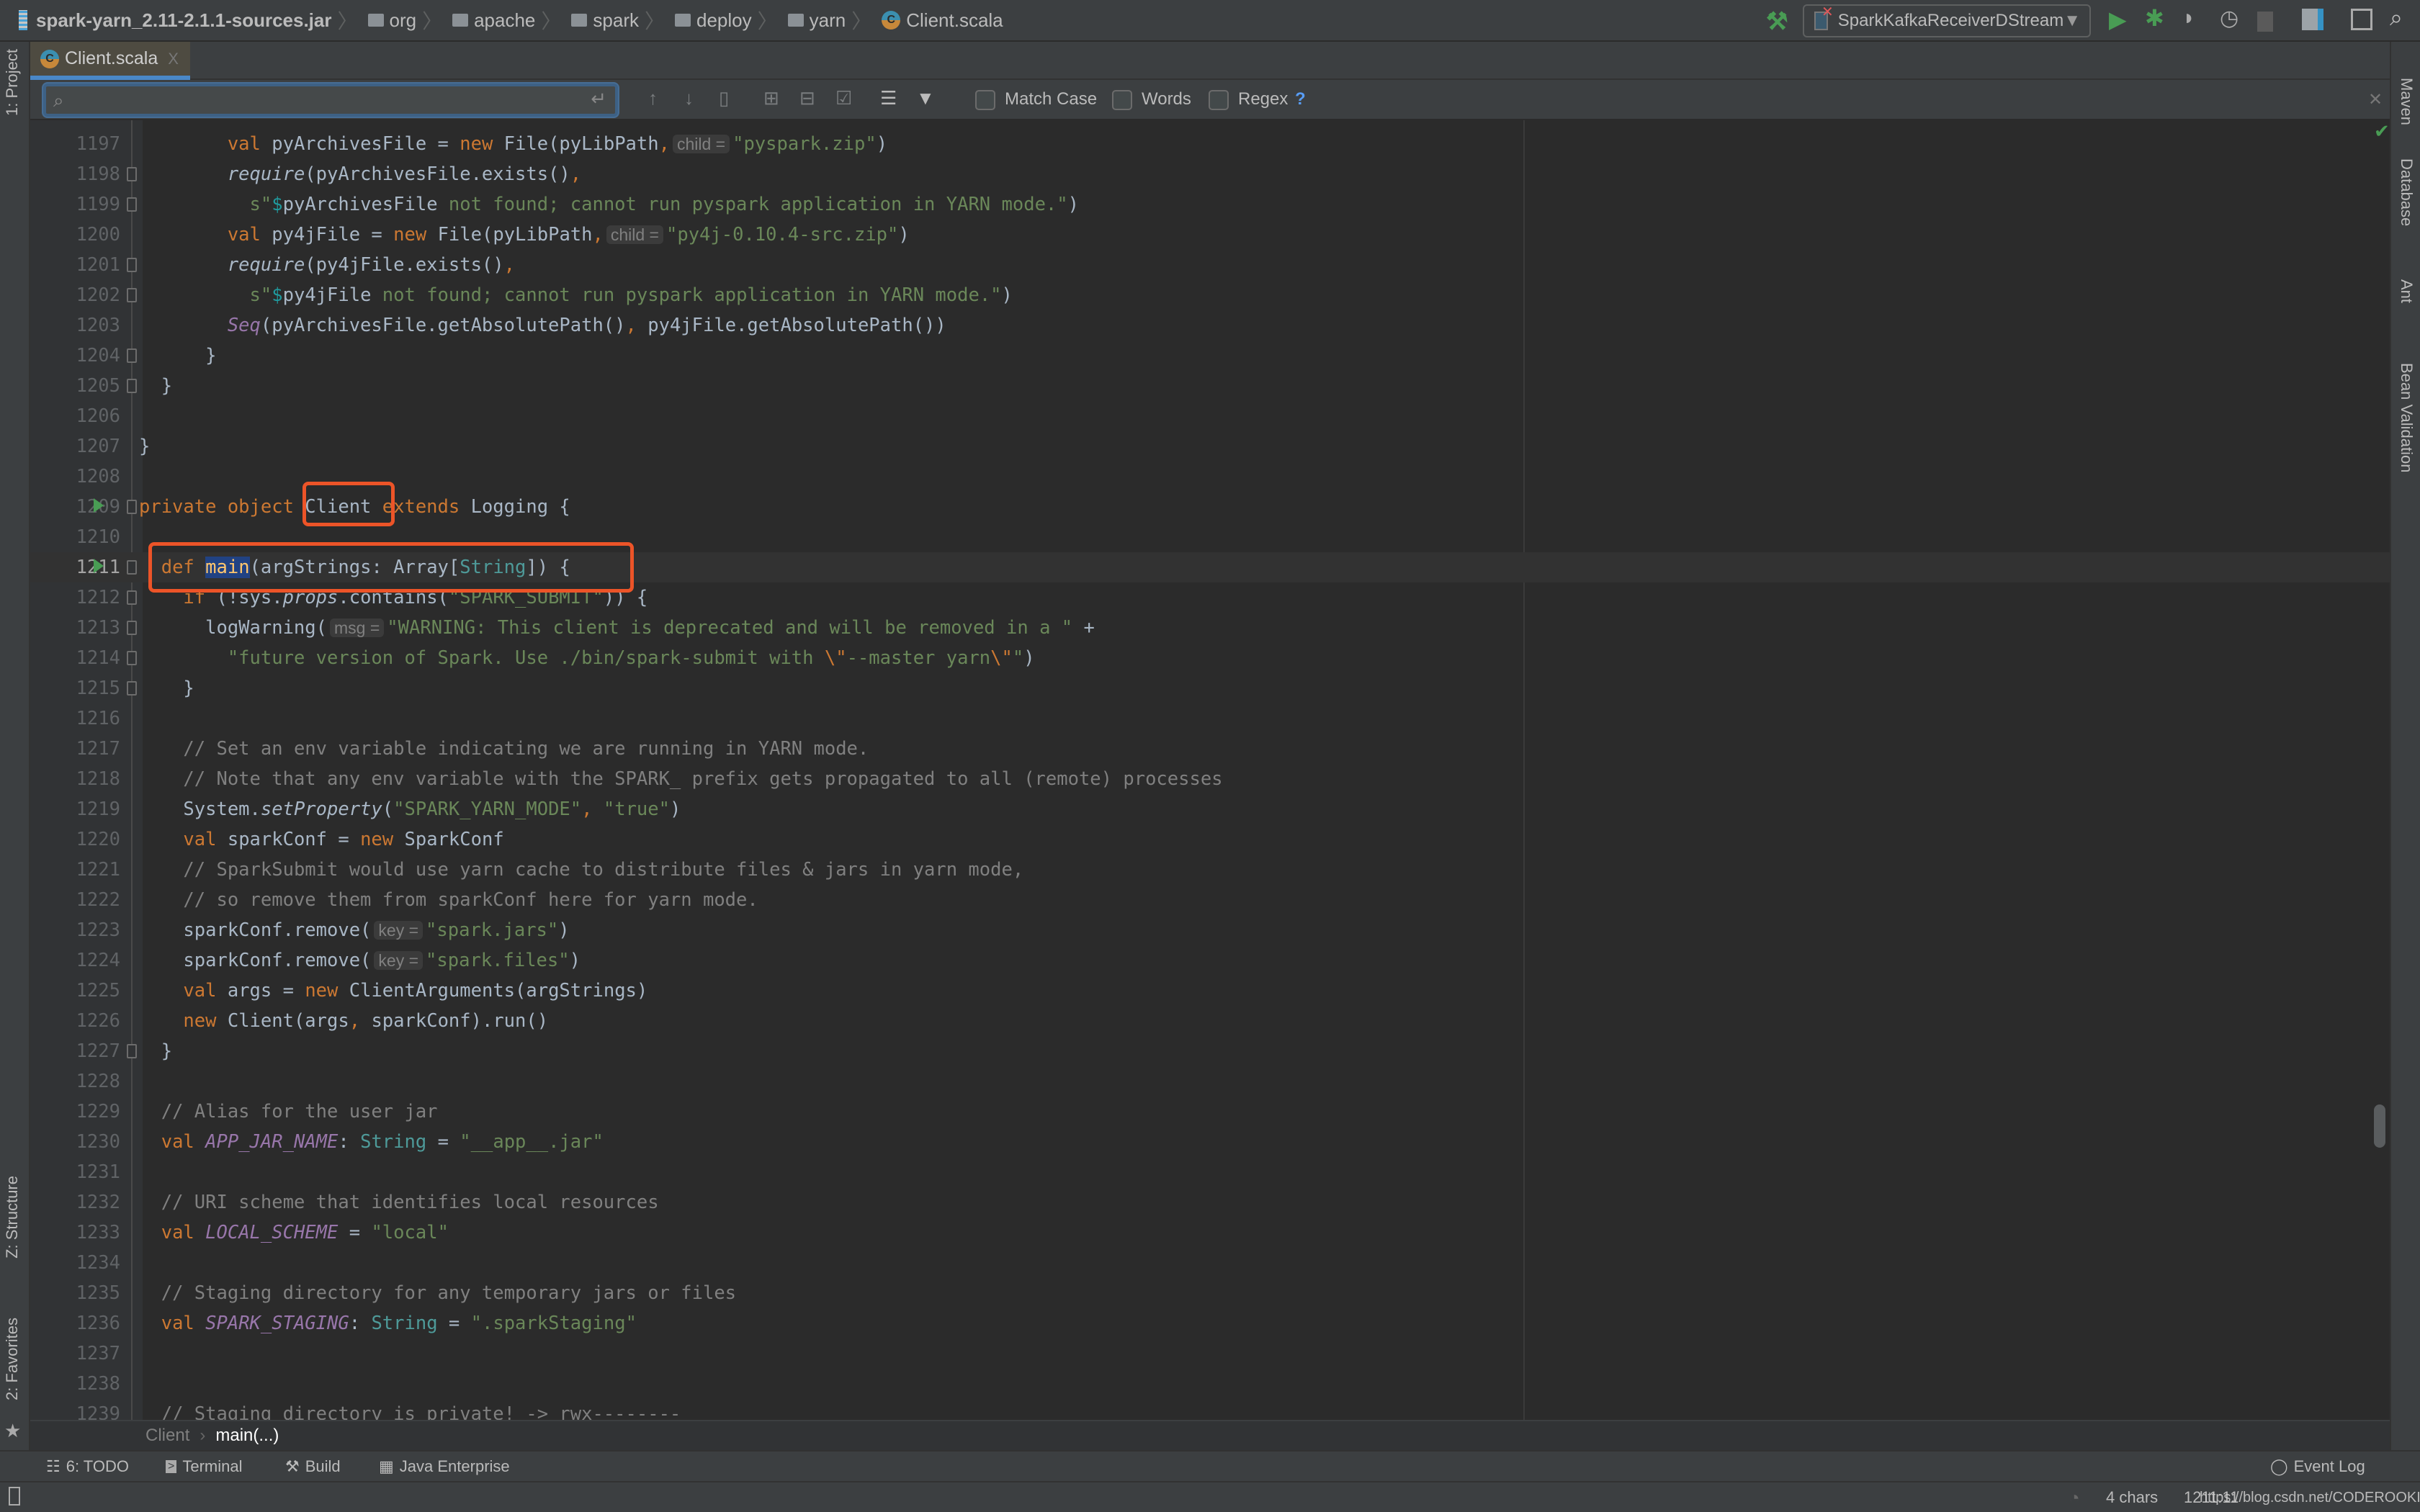 The height and width of the screenshot is (1512, 2420). Describe the element at coordinates (2265, 22) in the screenshot. I see `stop-icon` at that location.